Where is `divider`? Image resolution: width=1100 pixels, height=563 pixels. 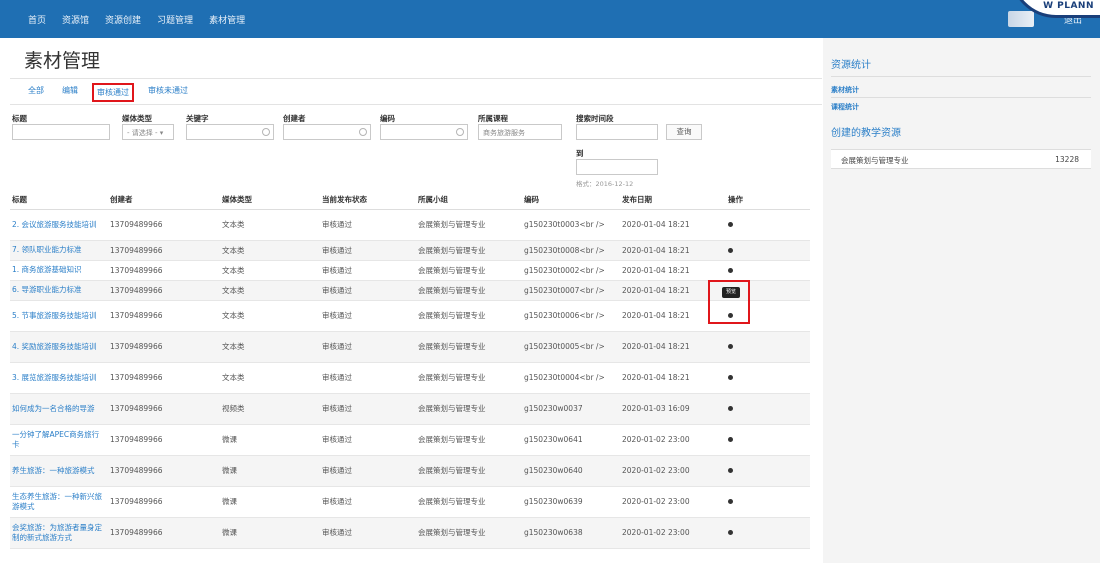
divider is located at coordinates (416, 104).